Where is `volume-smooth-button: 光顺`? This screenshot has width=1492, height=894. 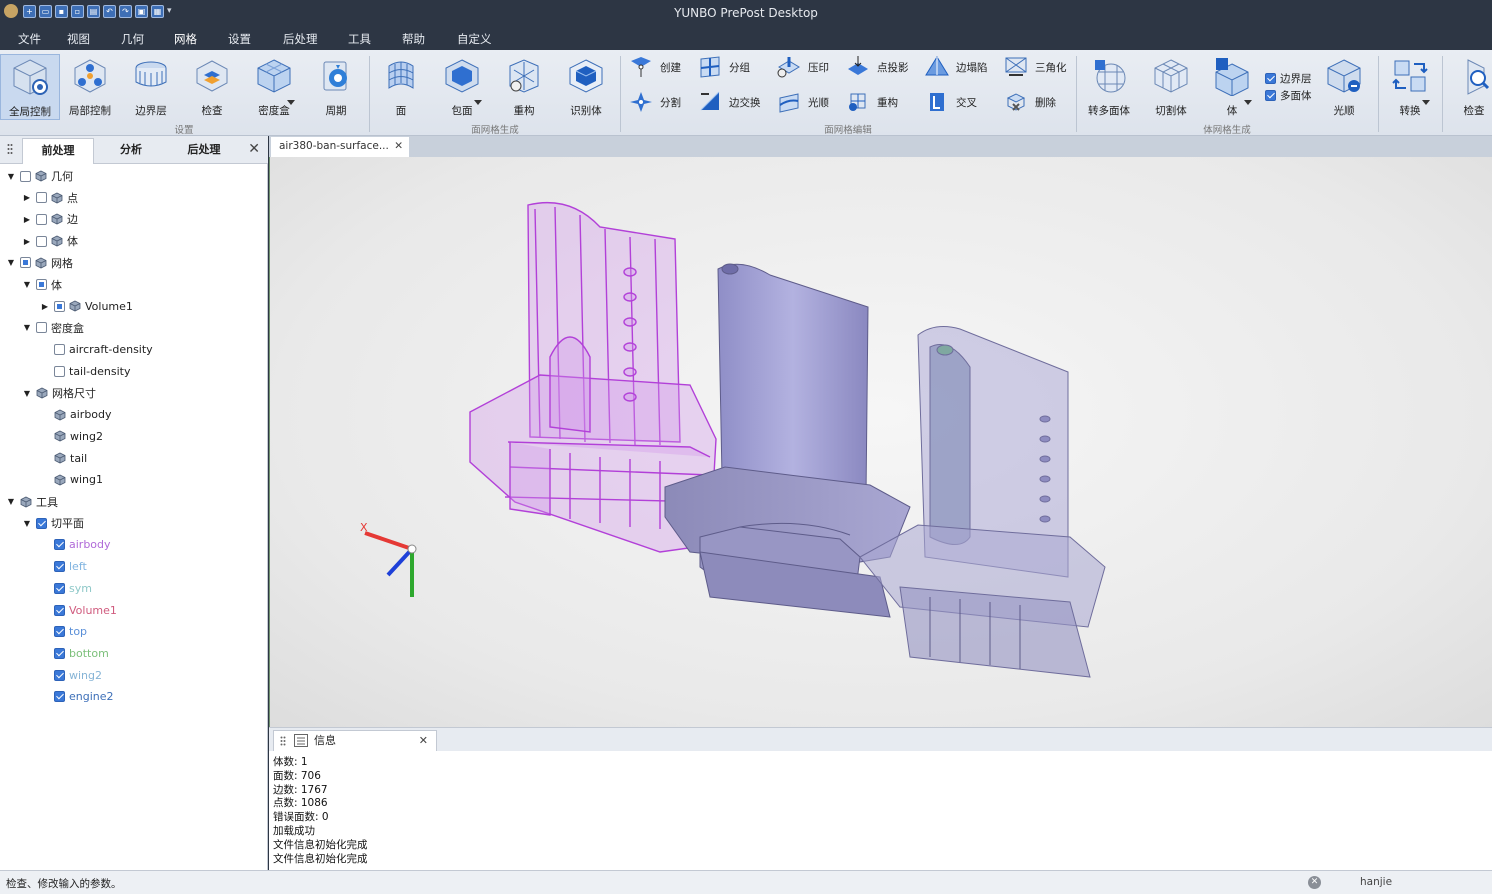 volume-smooth-button: 光顺 is located at coordinates (1344, 87).